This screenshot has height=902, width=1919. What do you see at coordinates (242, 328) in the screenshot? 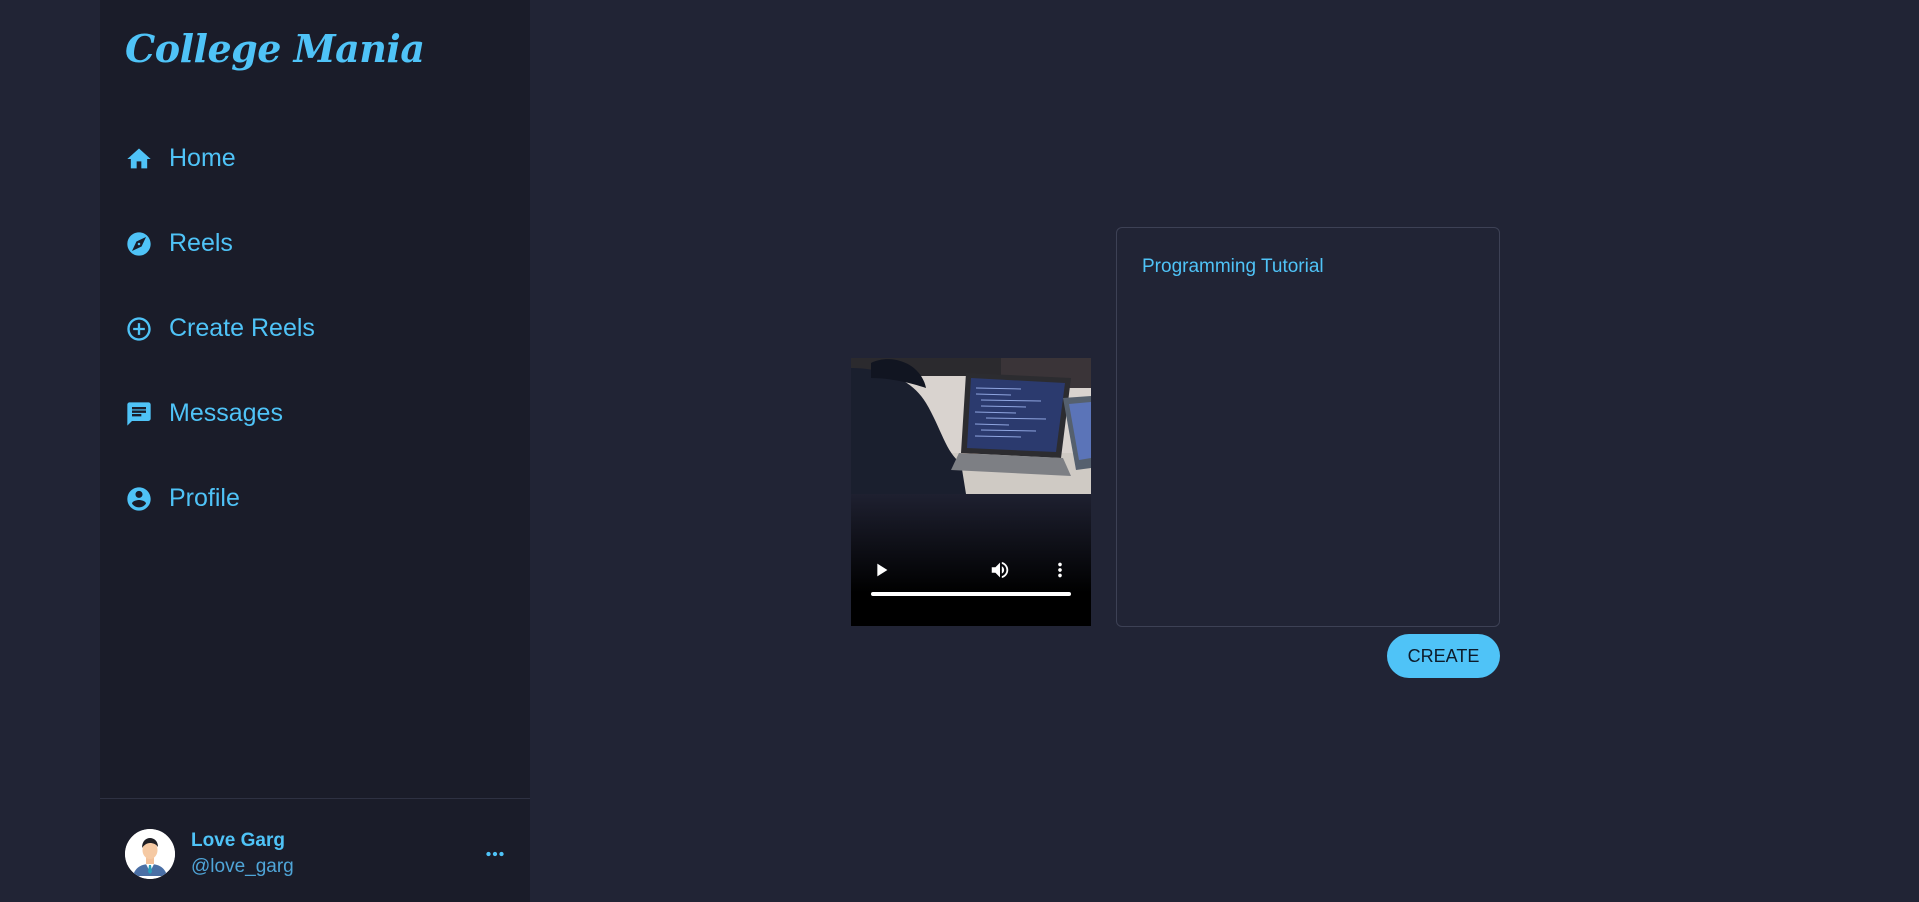
I see `sidebar-item-label: Create Reels` at bounding box center [242, 328].